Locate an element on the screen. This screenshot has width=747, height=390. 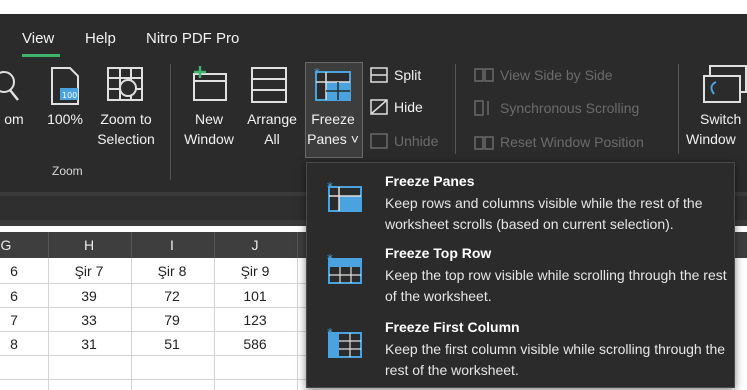
hide-button: Hide is located at coordinates (396, 107).